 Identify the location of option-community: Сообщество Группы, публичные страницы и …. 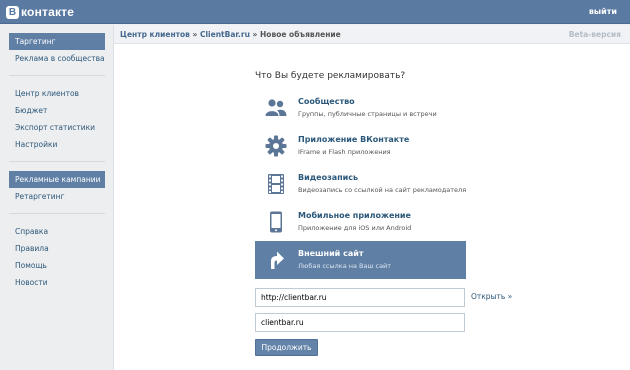
(360, 108).